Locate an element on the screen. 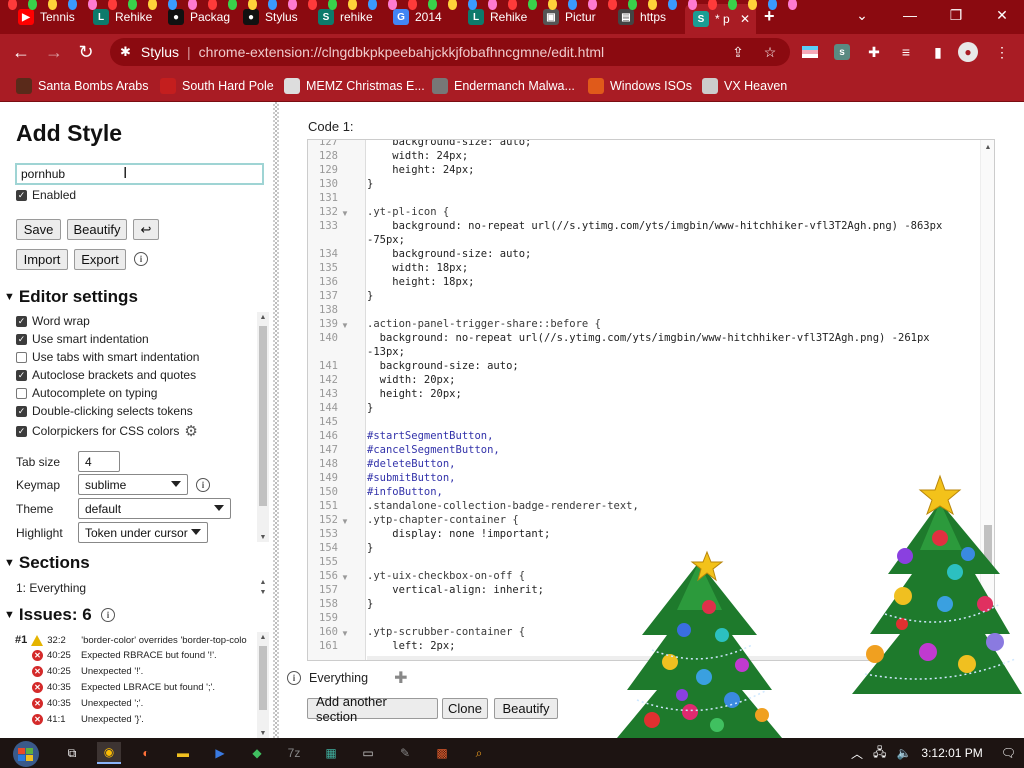 The image size is (1024, 768). highlight-select: Token under cursor is located at coordinates (143, 532).